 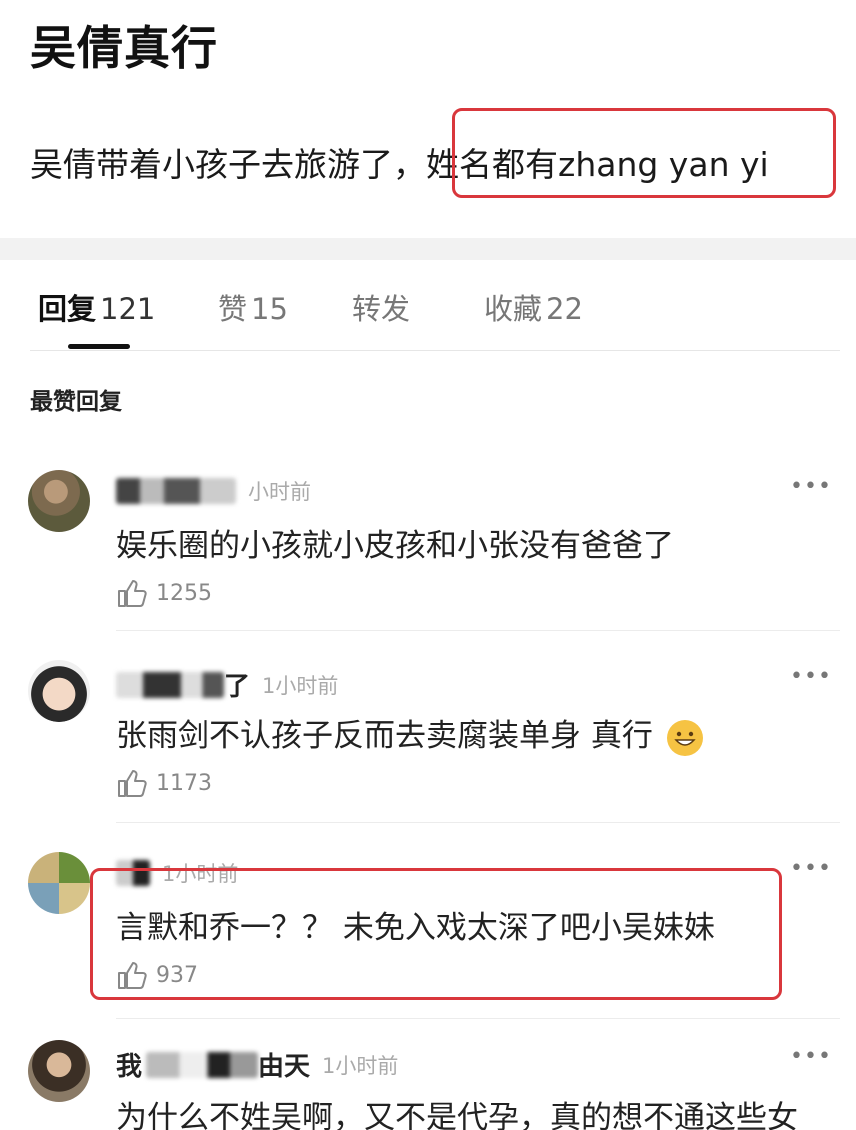 I want to click on tab-replies-count: 121, so click(x=128, y=309).